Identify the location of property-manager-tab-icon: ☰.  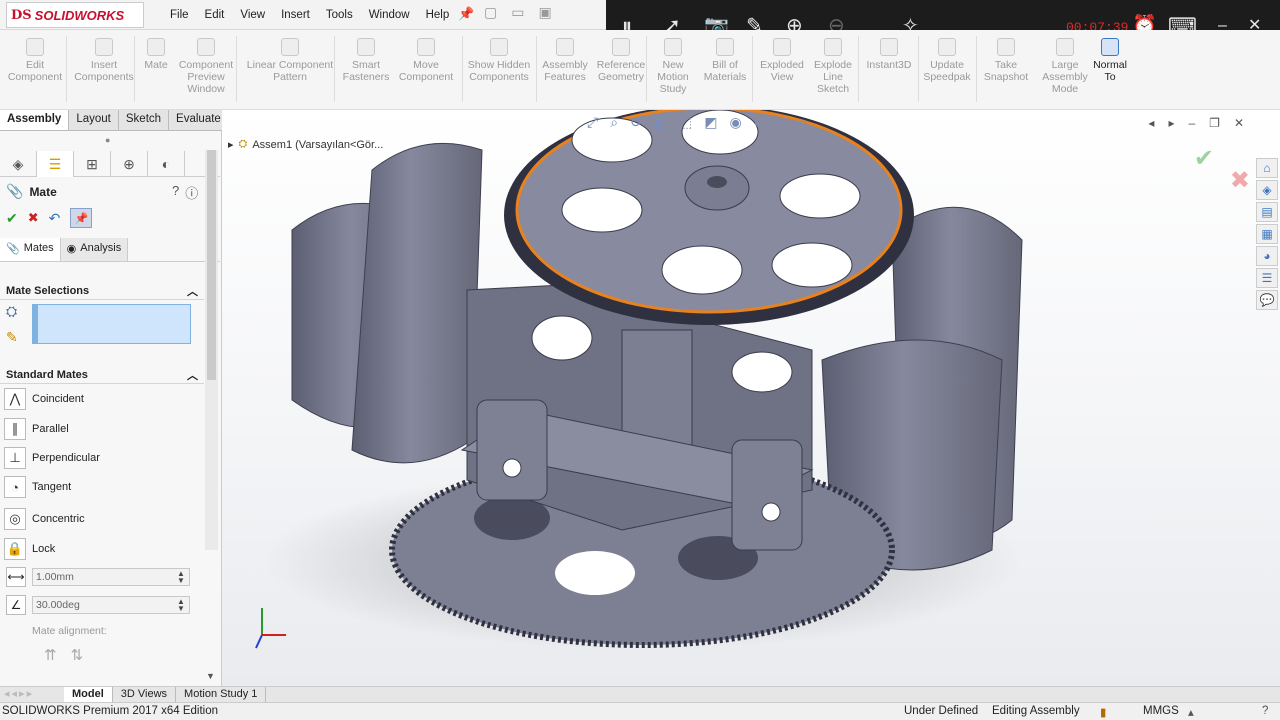
(55, 164).